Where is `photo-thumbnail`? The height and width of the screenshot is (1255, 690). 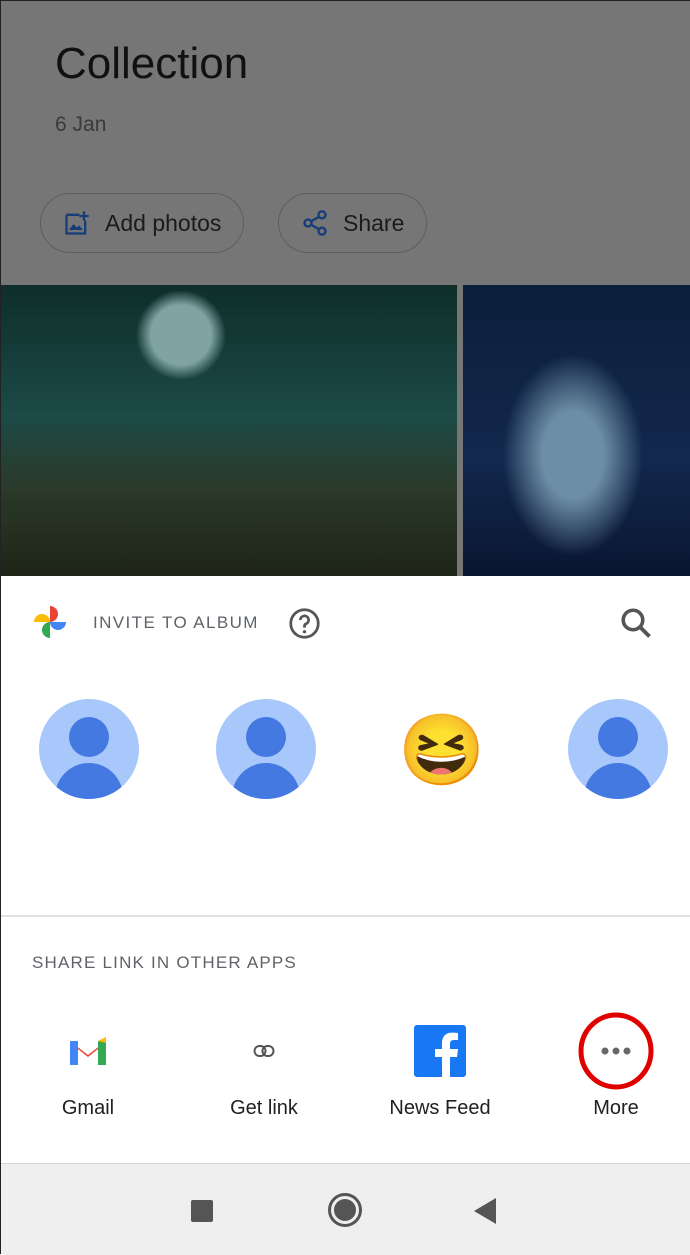 photo-thumbnail is located at coordinates (576, 430).